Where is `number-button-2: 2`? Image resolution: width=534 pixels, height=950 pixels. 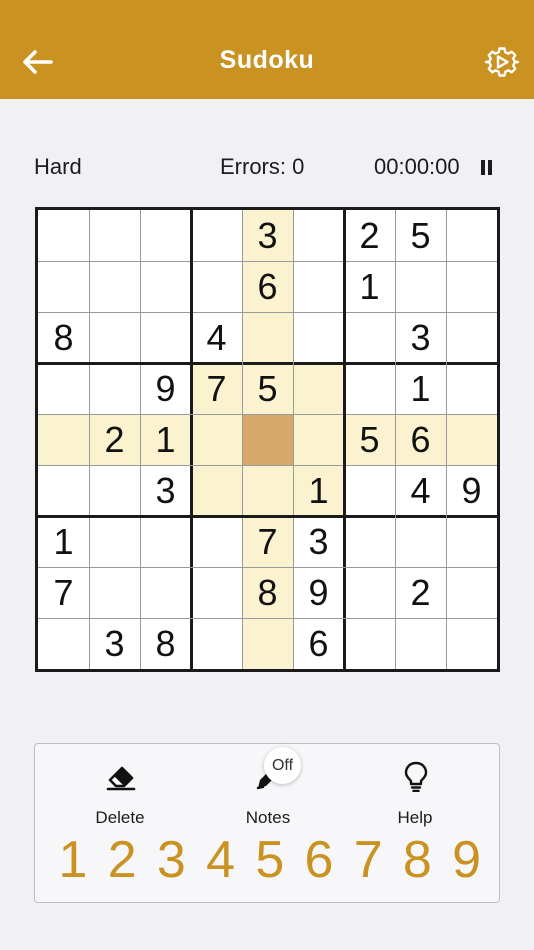 number-button-2: 2 is located at coordinates (122, 860).